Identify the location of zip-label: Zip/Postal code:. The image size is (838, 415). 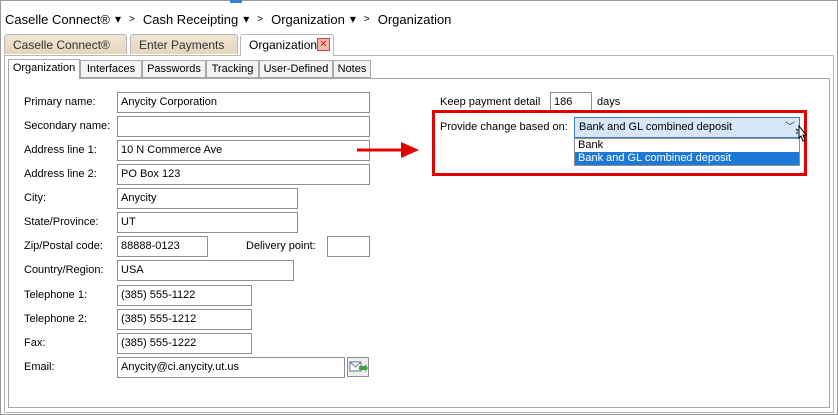
(63, 246).